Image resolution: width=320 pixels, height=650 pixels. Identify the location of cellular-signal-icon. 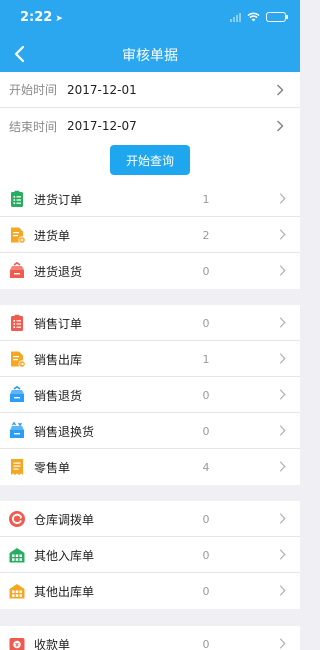
(235, 17).